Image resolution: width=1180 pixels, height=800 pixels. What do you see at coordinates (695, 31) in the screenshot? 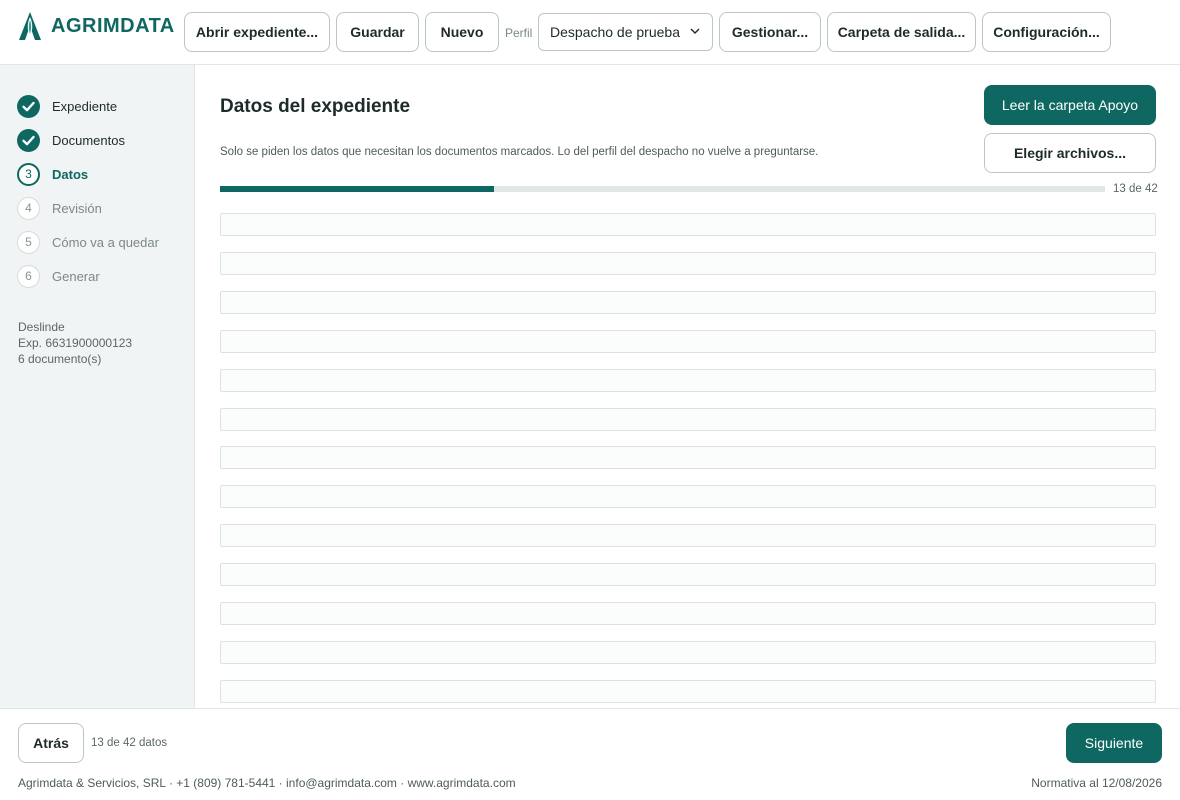
I see `chevron-down-icon` at bounding box center [695, 31].